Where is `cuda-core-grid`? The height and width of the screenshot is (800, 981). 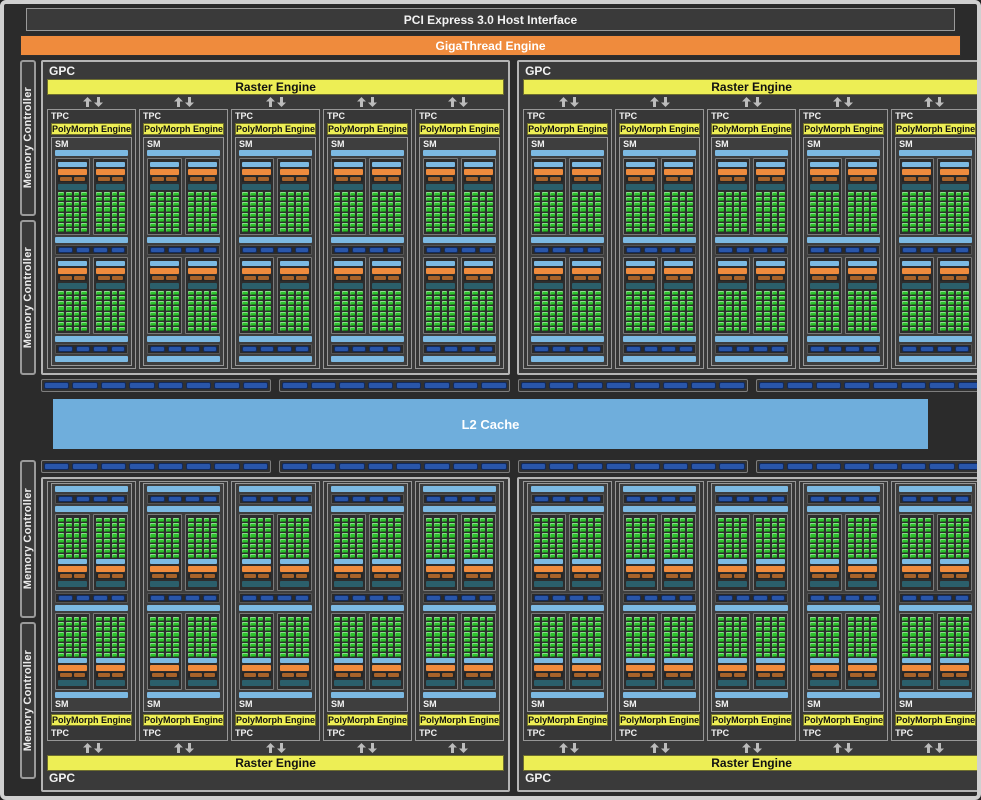
cuda-core-grid is located at coordinates (679, 637).